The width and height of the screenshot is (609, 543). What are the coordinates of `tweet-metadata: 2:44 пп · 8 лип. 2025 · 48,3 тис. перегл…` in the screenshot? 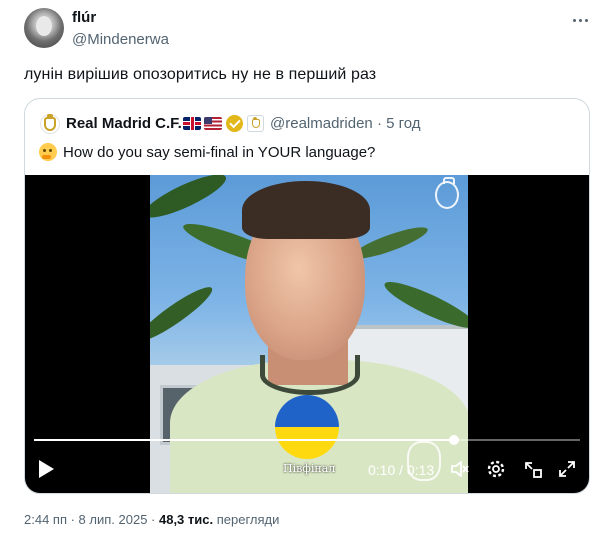 It's located at (151, 519).